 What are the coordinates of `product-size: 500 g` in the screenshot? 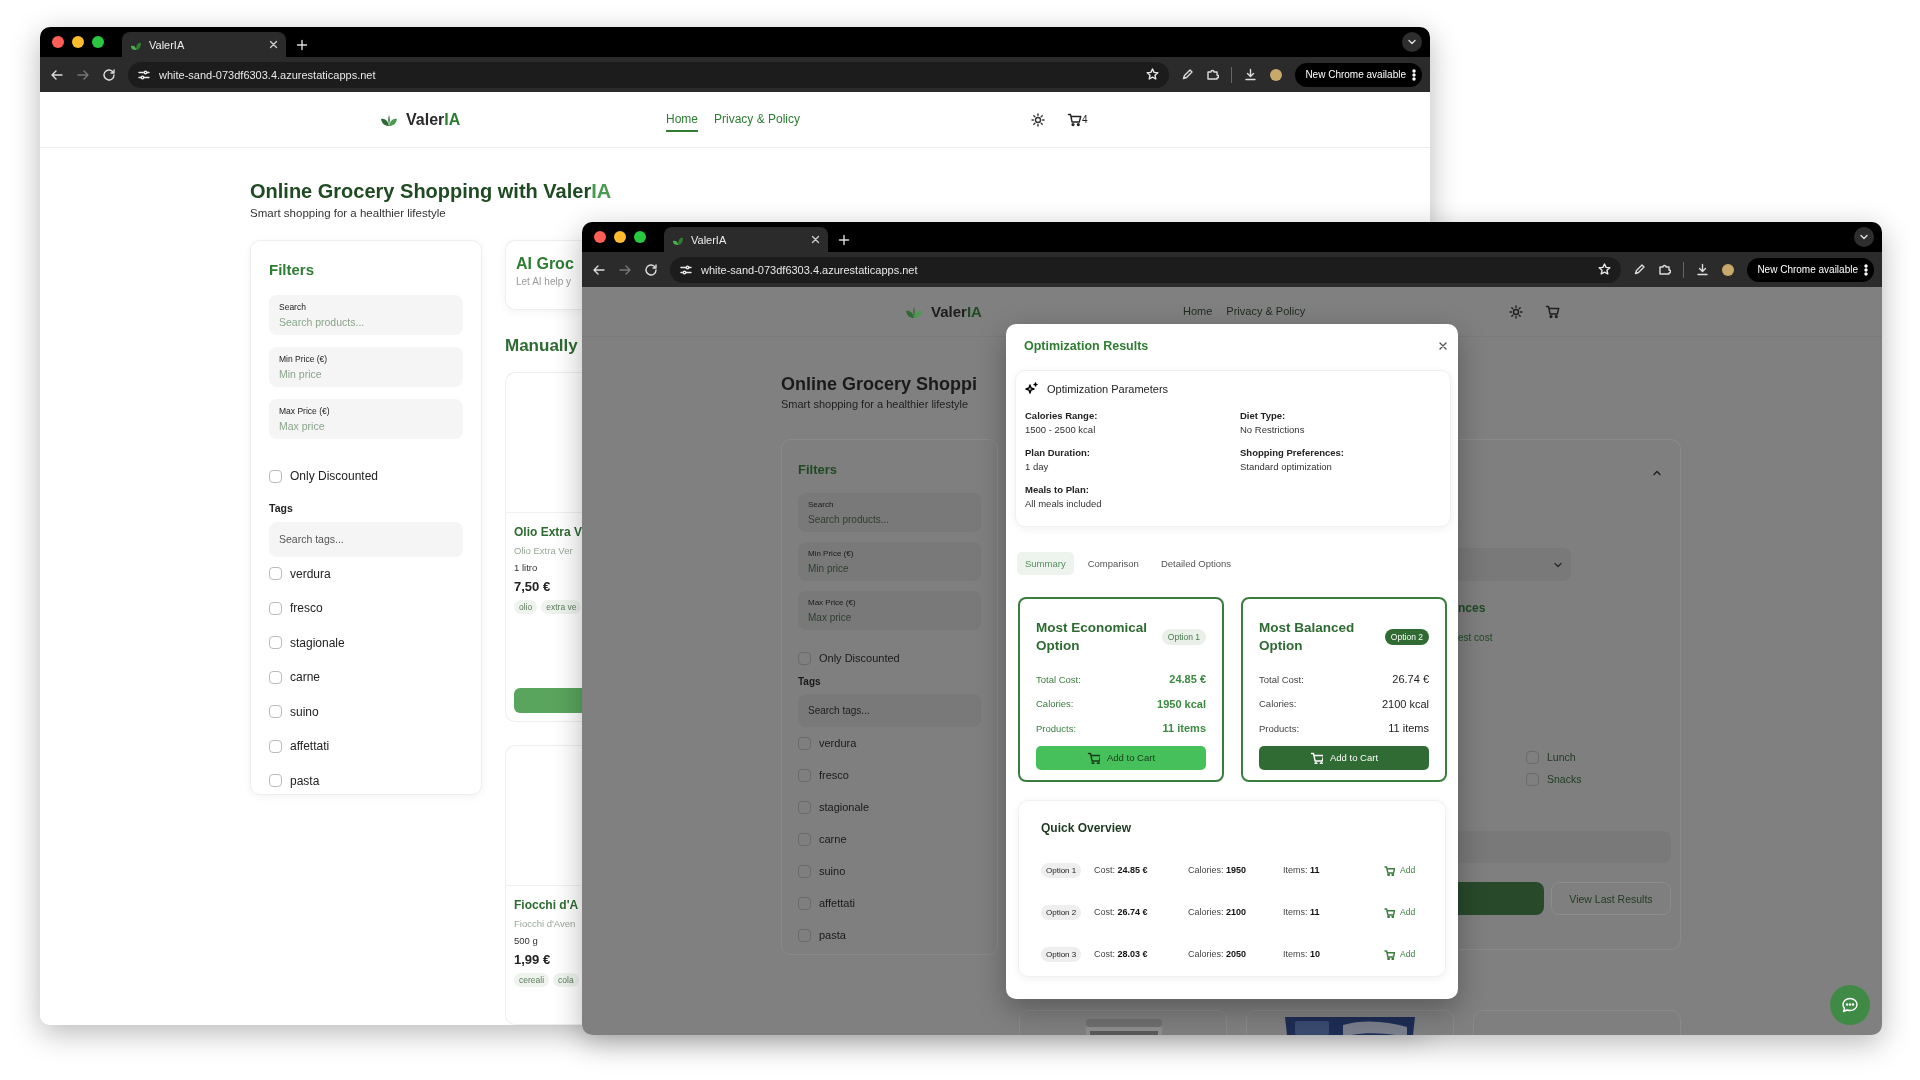 It's located at (526, 940).